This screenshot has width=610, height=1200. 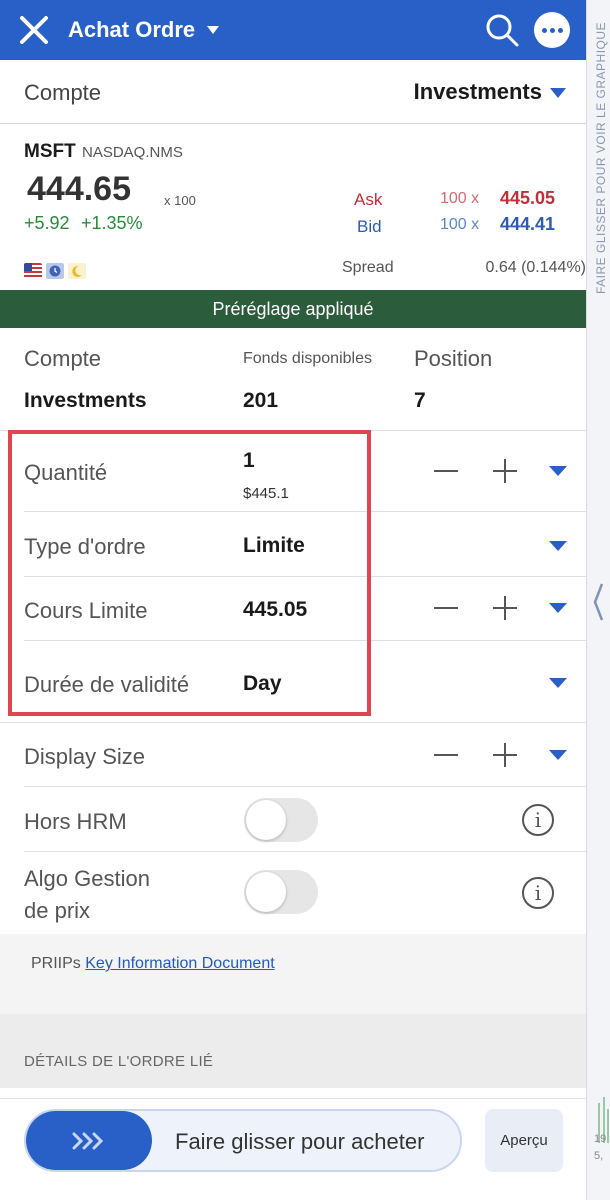 What do you see at coordinates (213, 30) in the screenshot?
I see `title-dropdown-caret-icon` at bounding box center [213, 30].